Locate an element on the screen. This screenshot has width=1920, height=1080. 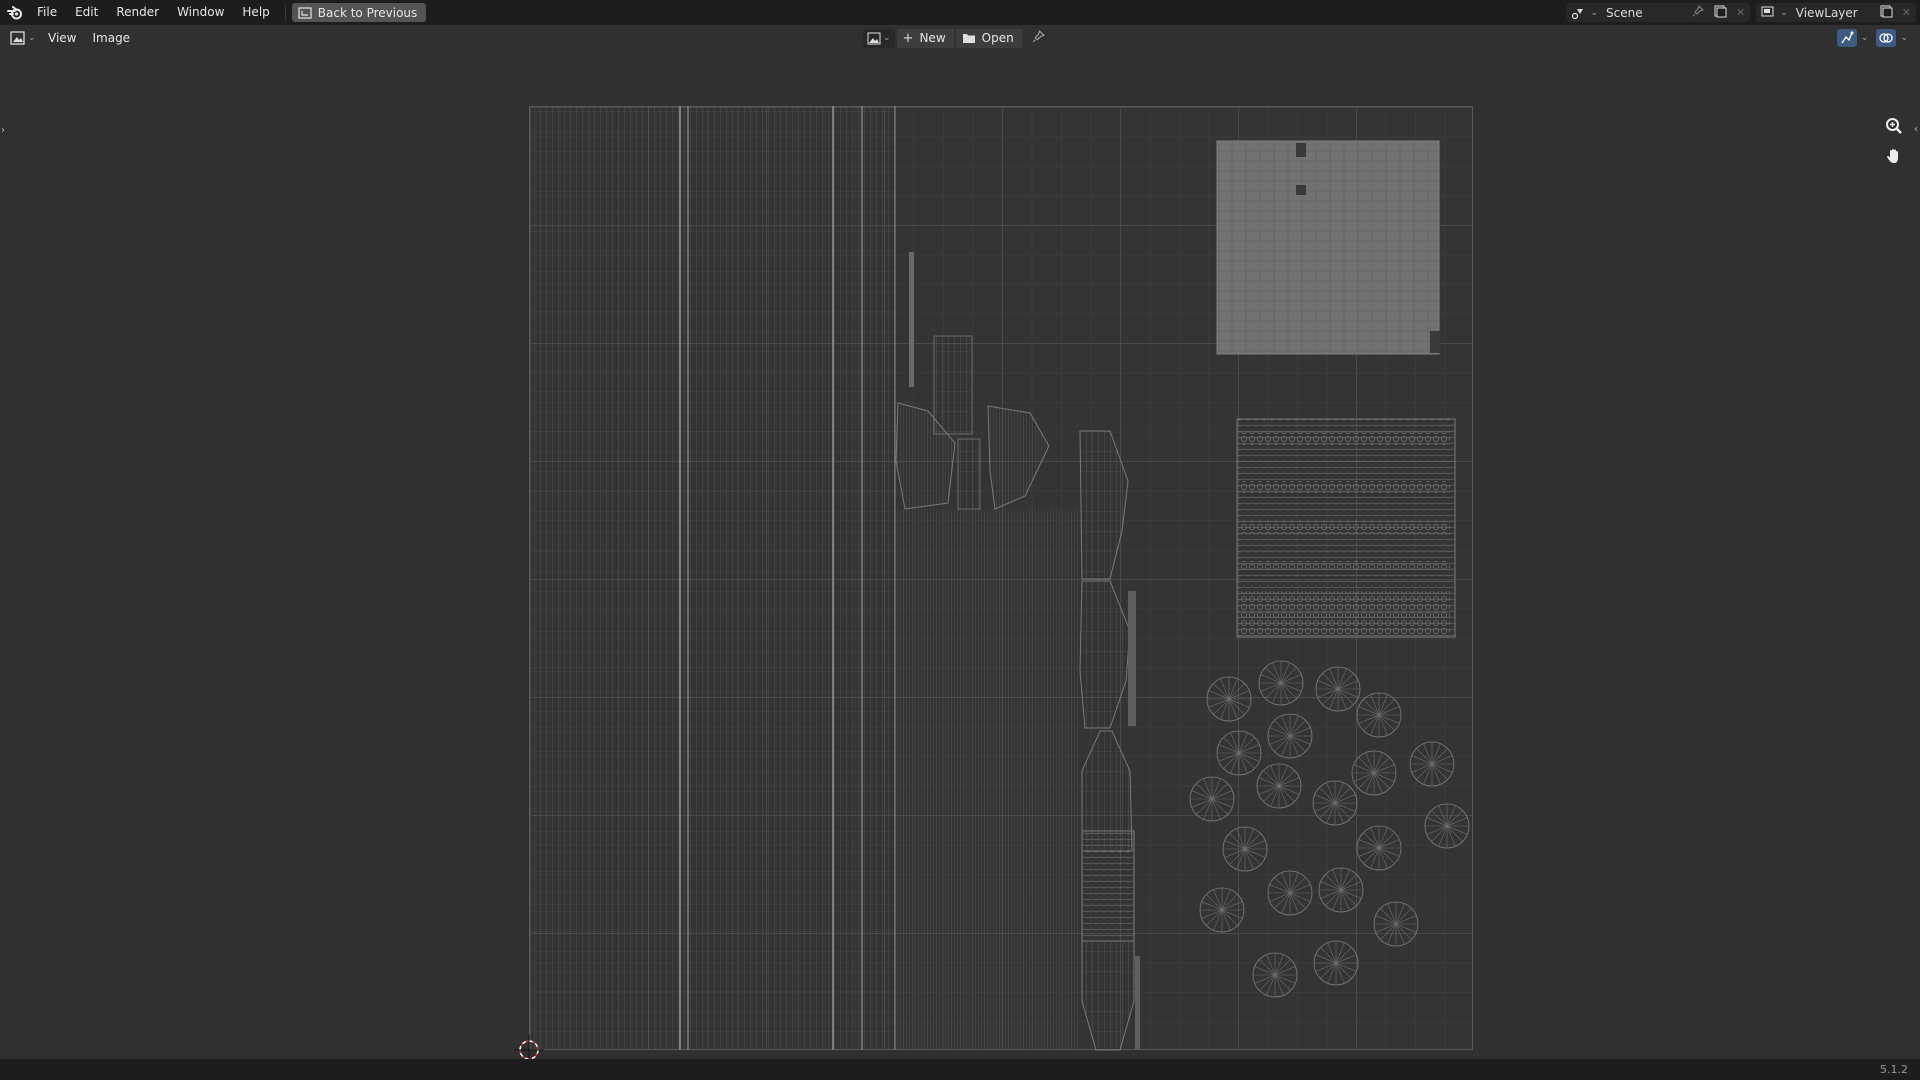
back-icon is located at coordinates (305, 12).